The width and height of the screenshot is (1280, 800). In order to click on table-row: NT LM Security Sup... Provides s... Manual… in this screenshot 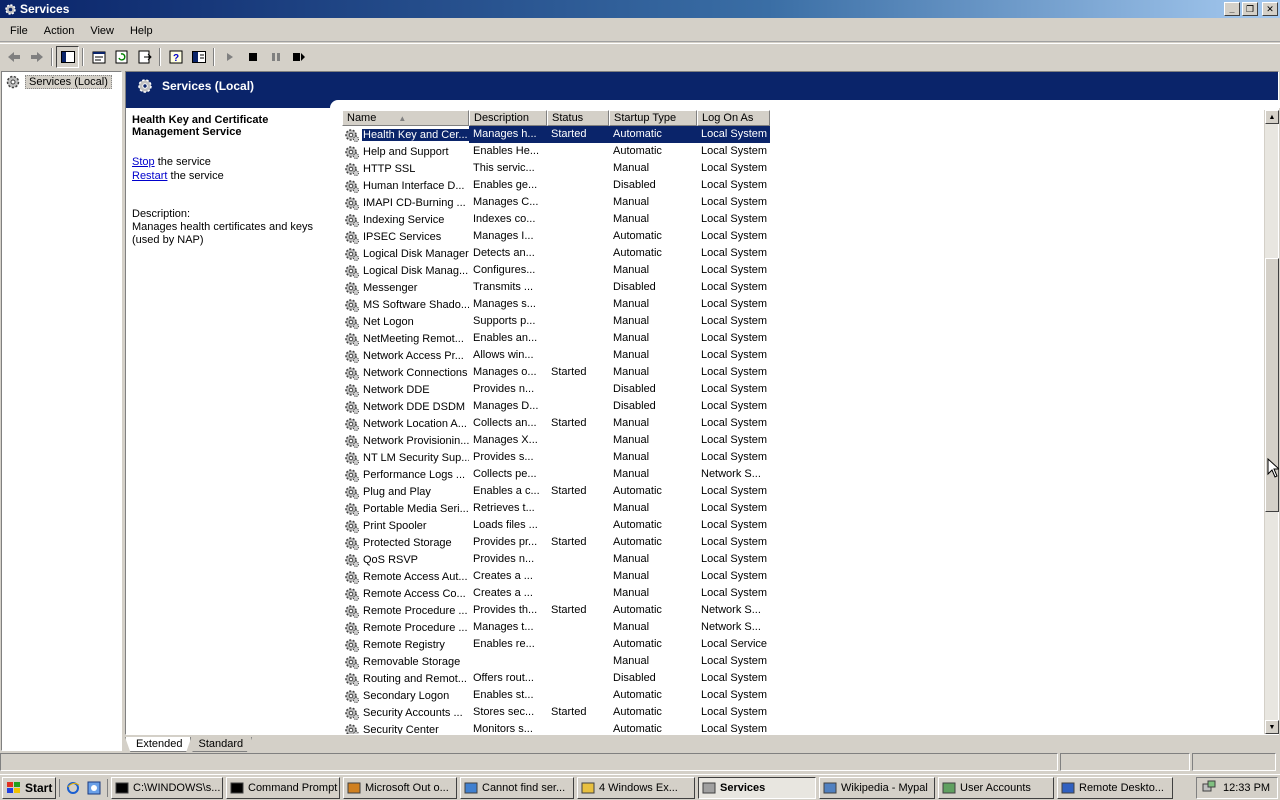, I will do `click(803, 457)`.